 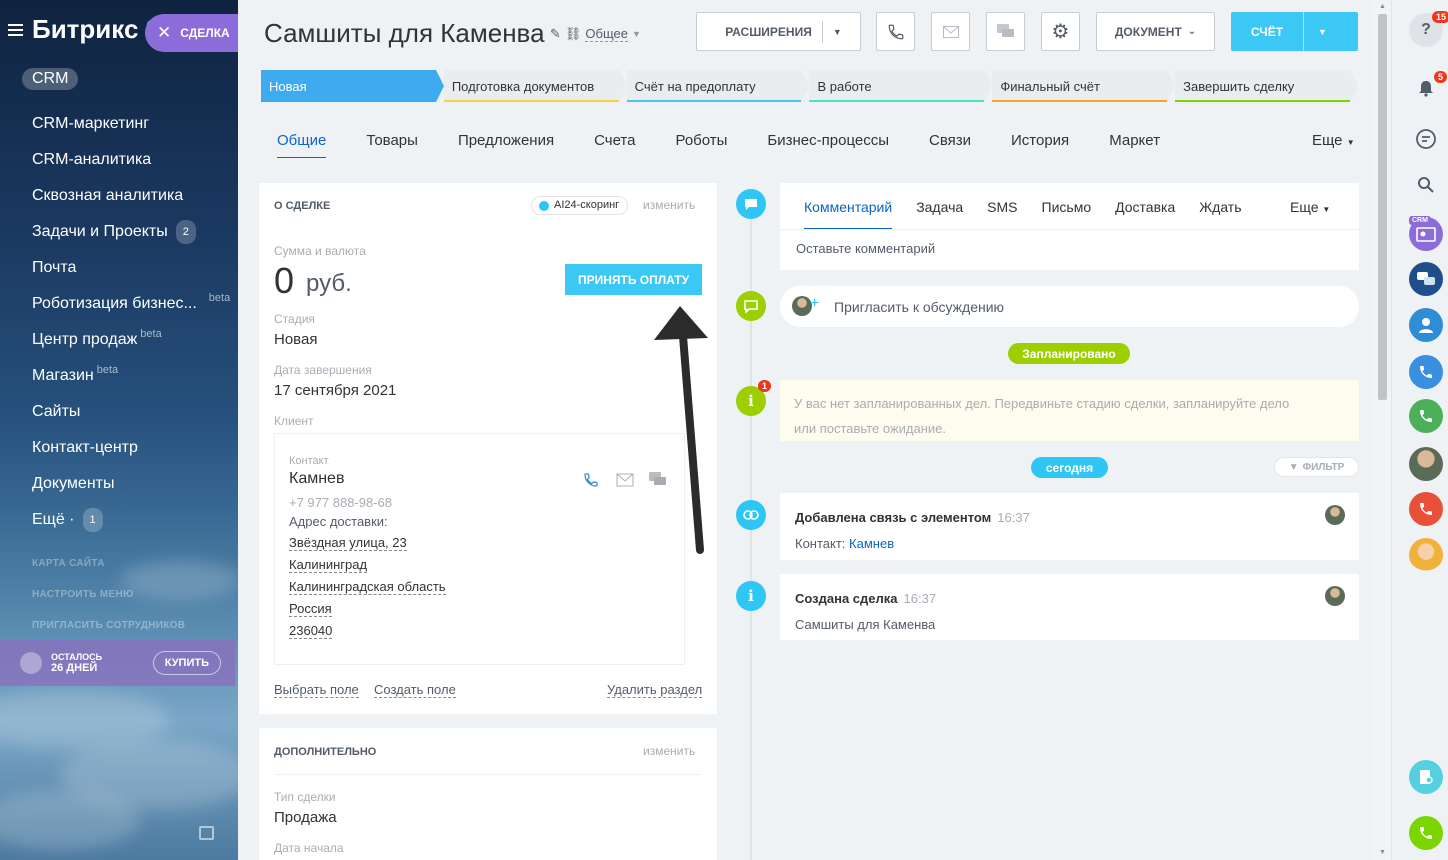 I want to click on beta-label: beta, so click(x=151, y=334).